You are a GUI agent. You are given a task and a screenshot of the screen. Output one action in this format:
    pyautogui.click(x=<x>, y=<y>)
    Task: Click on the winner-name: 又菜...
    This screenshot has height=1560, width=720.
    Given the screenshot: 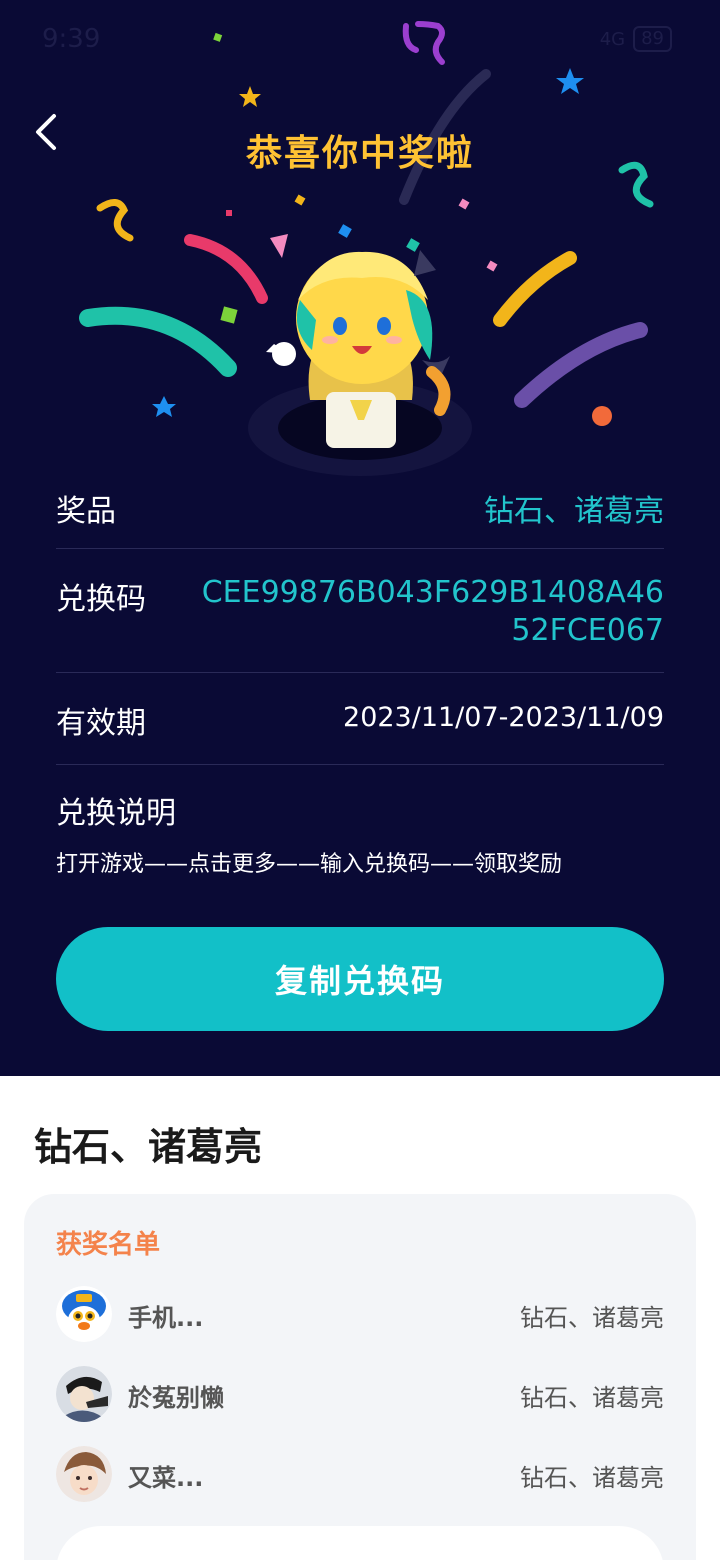 What is the action you would take?
    pyautogui.click(x=166, y=1478)
    